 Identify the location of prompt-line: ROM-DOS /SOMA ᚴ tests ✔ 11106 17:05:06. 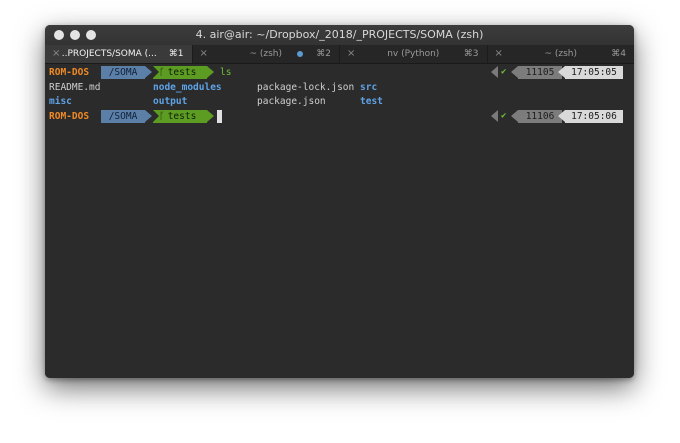
(339, 117).